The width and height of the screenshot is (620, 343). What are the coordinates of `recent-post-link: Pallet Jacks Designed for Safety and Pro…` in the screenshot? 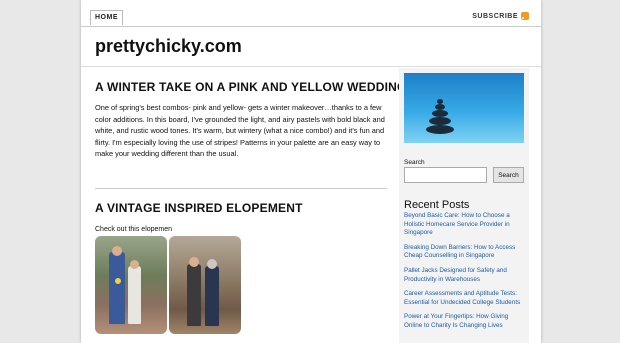 It's located at (466, 275).